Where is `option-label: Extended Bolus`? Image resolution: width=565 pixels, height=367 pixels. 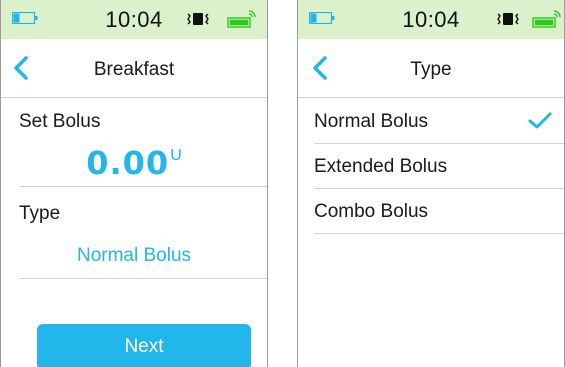 option-label: Extended Bolus is located at coordinates (381, 166).